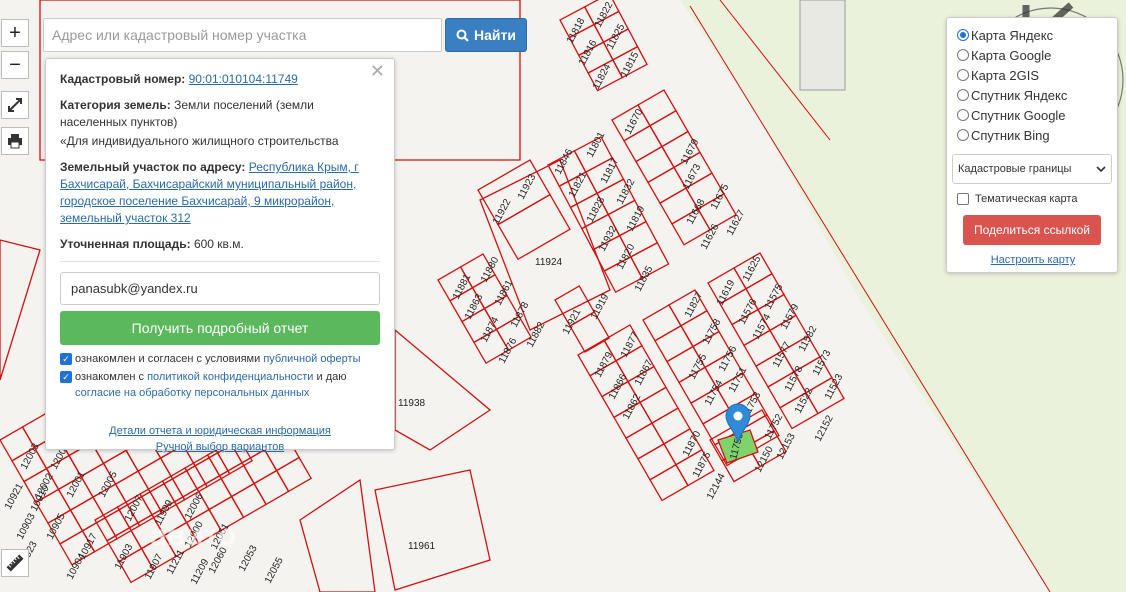  I want to click on parcel-number-label: 11573, so click(822, 362).